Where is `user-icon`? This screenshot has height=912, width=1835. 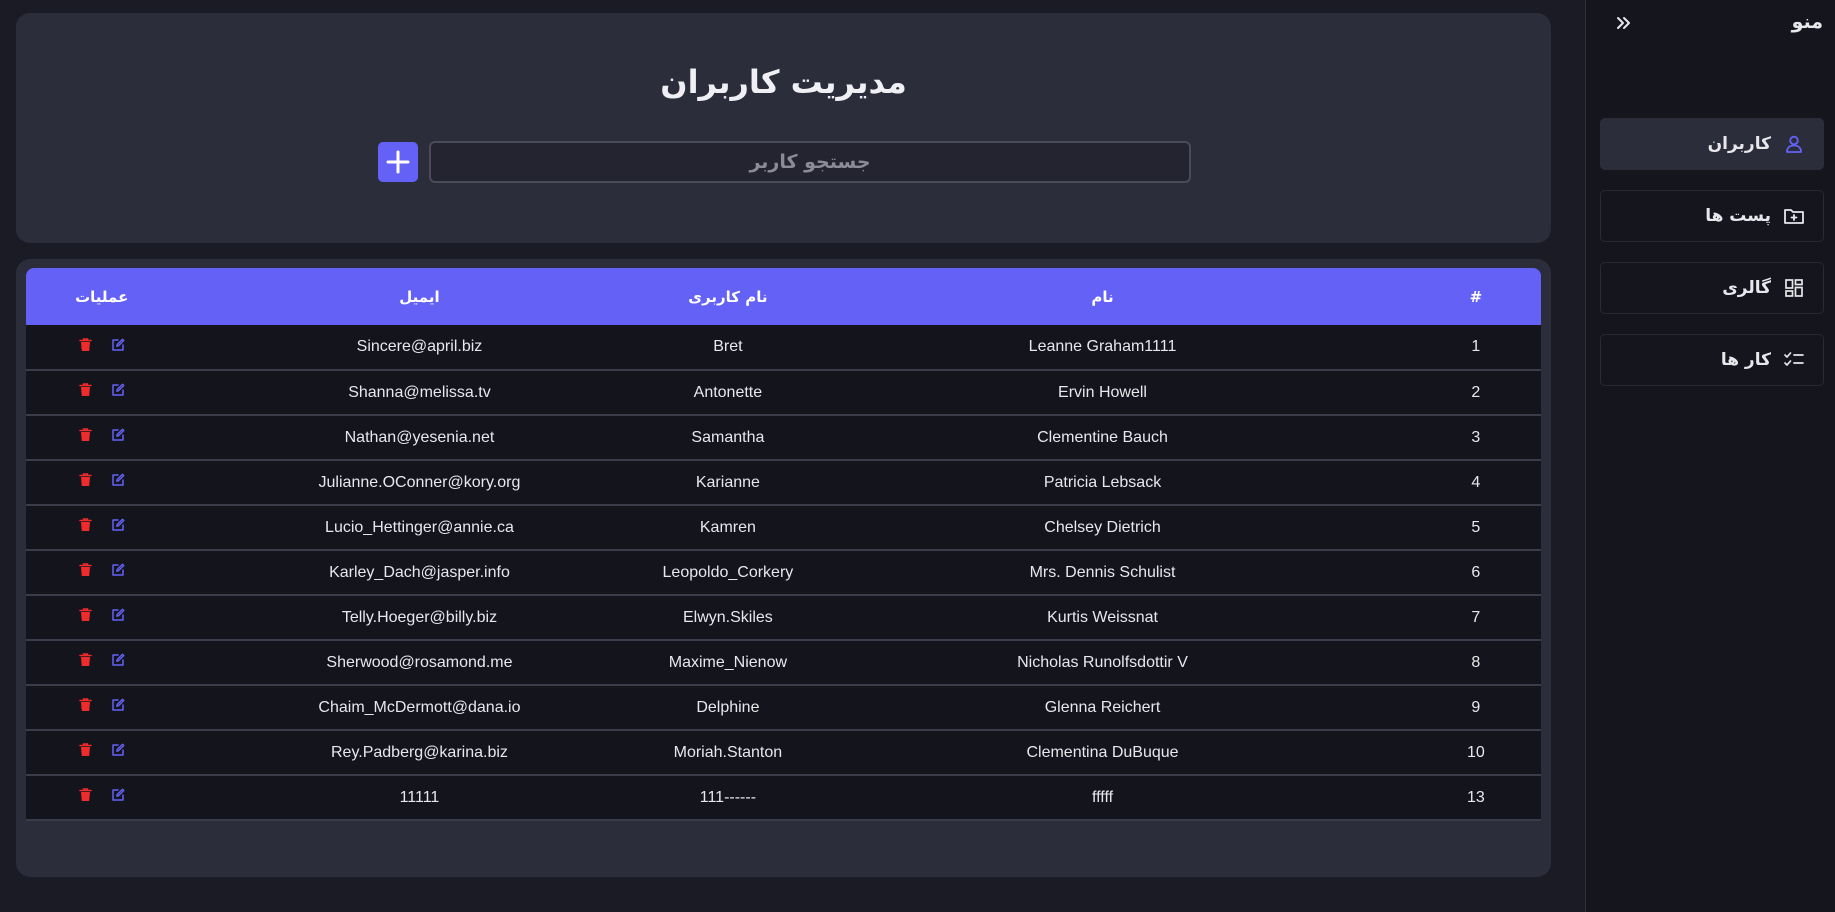
user-icon is located at coordinates (1794, 144).